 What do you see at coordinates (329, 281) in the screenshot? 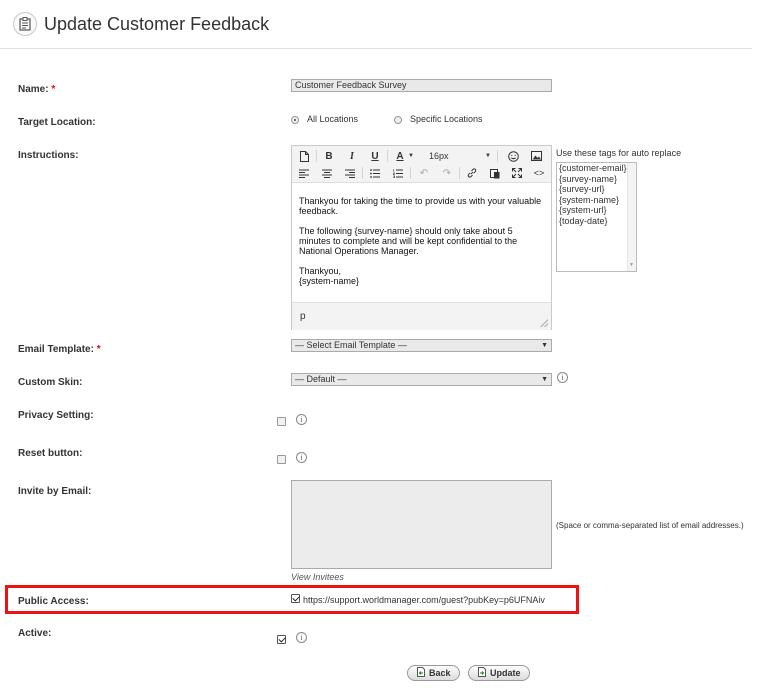
I see `editor-signature: {system-name}` at bounding box center [329, 281].